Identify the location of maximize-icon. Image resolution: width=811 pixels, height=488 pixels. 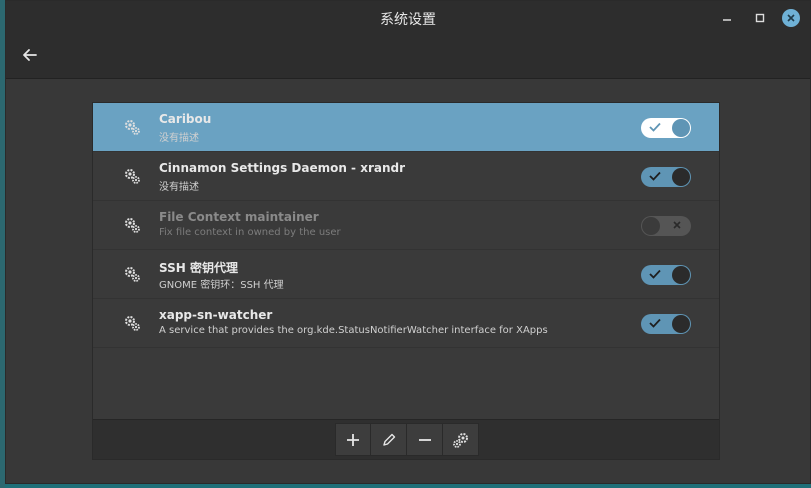
(760, 18).